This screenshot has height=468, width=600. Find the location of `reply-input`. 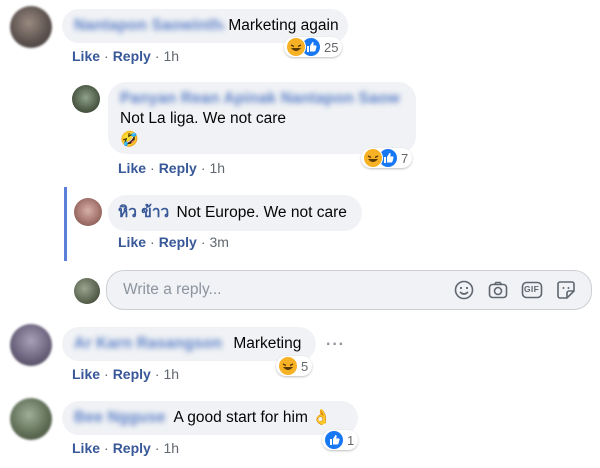

reply-input is located at coordinates (273, 290).